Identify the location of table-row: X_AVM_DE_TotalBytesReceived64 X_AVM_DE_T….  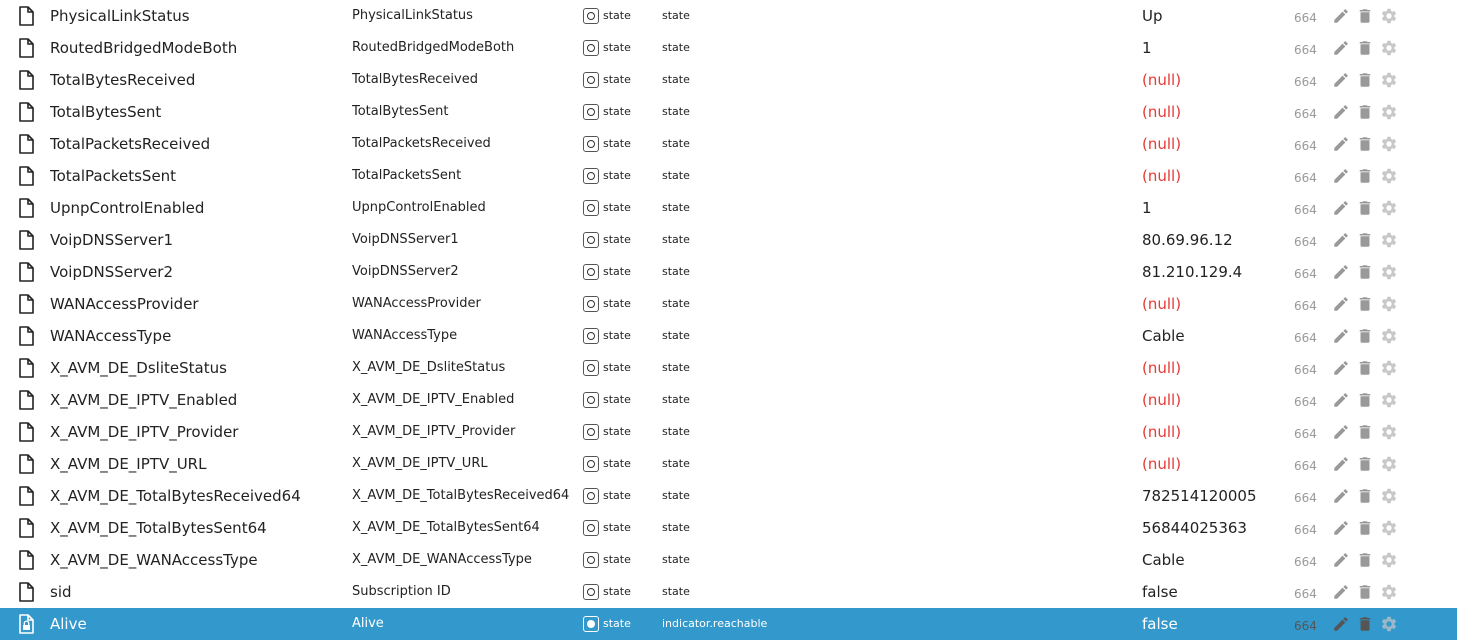
(728, 496).